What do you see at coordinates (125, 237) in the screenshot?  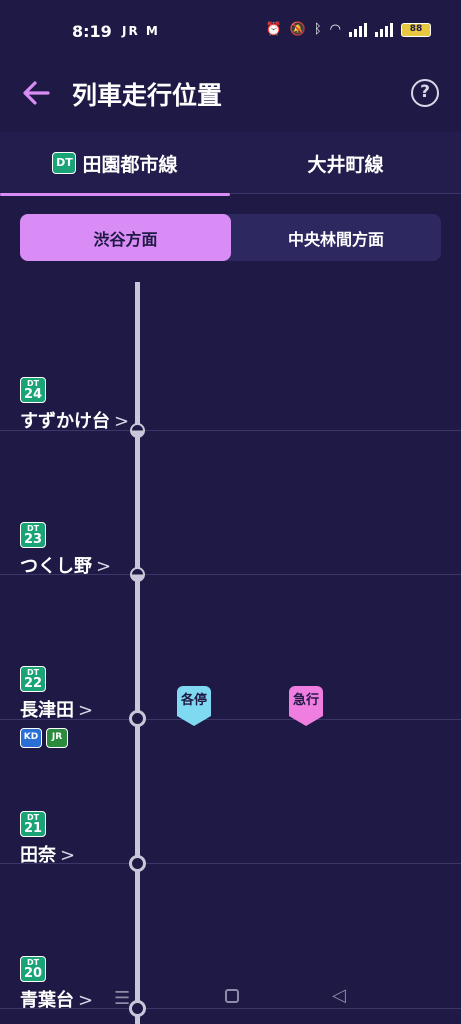 I see `direction-shibuya-button: 渋谷方面` at bounding box center [125, 237].